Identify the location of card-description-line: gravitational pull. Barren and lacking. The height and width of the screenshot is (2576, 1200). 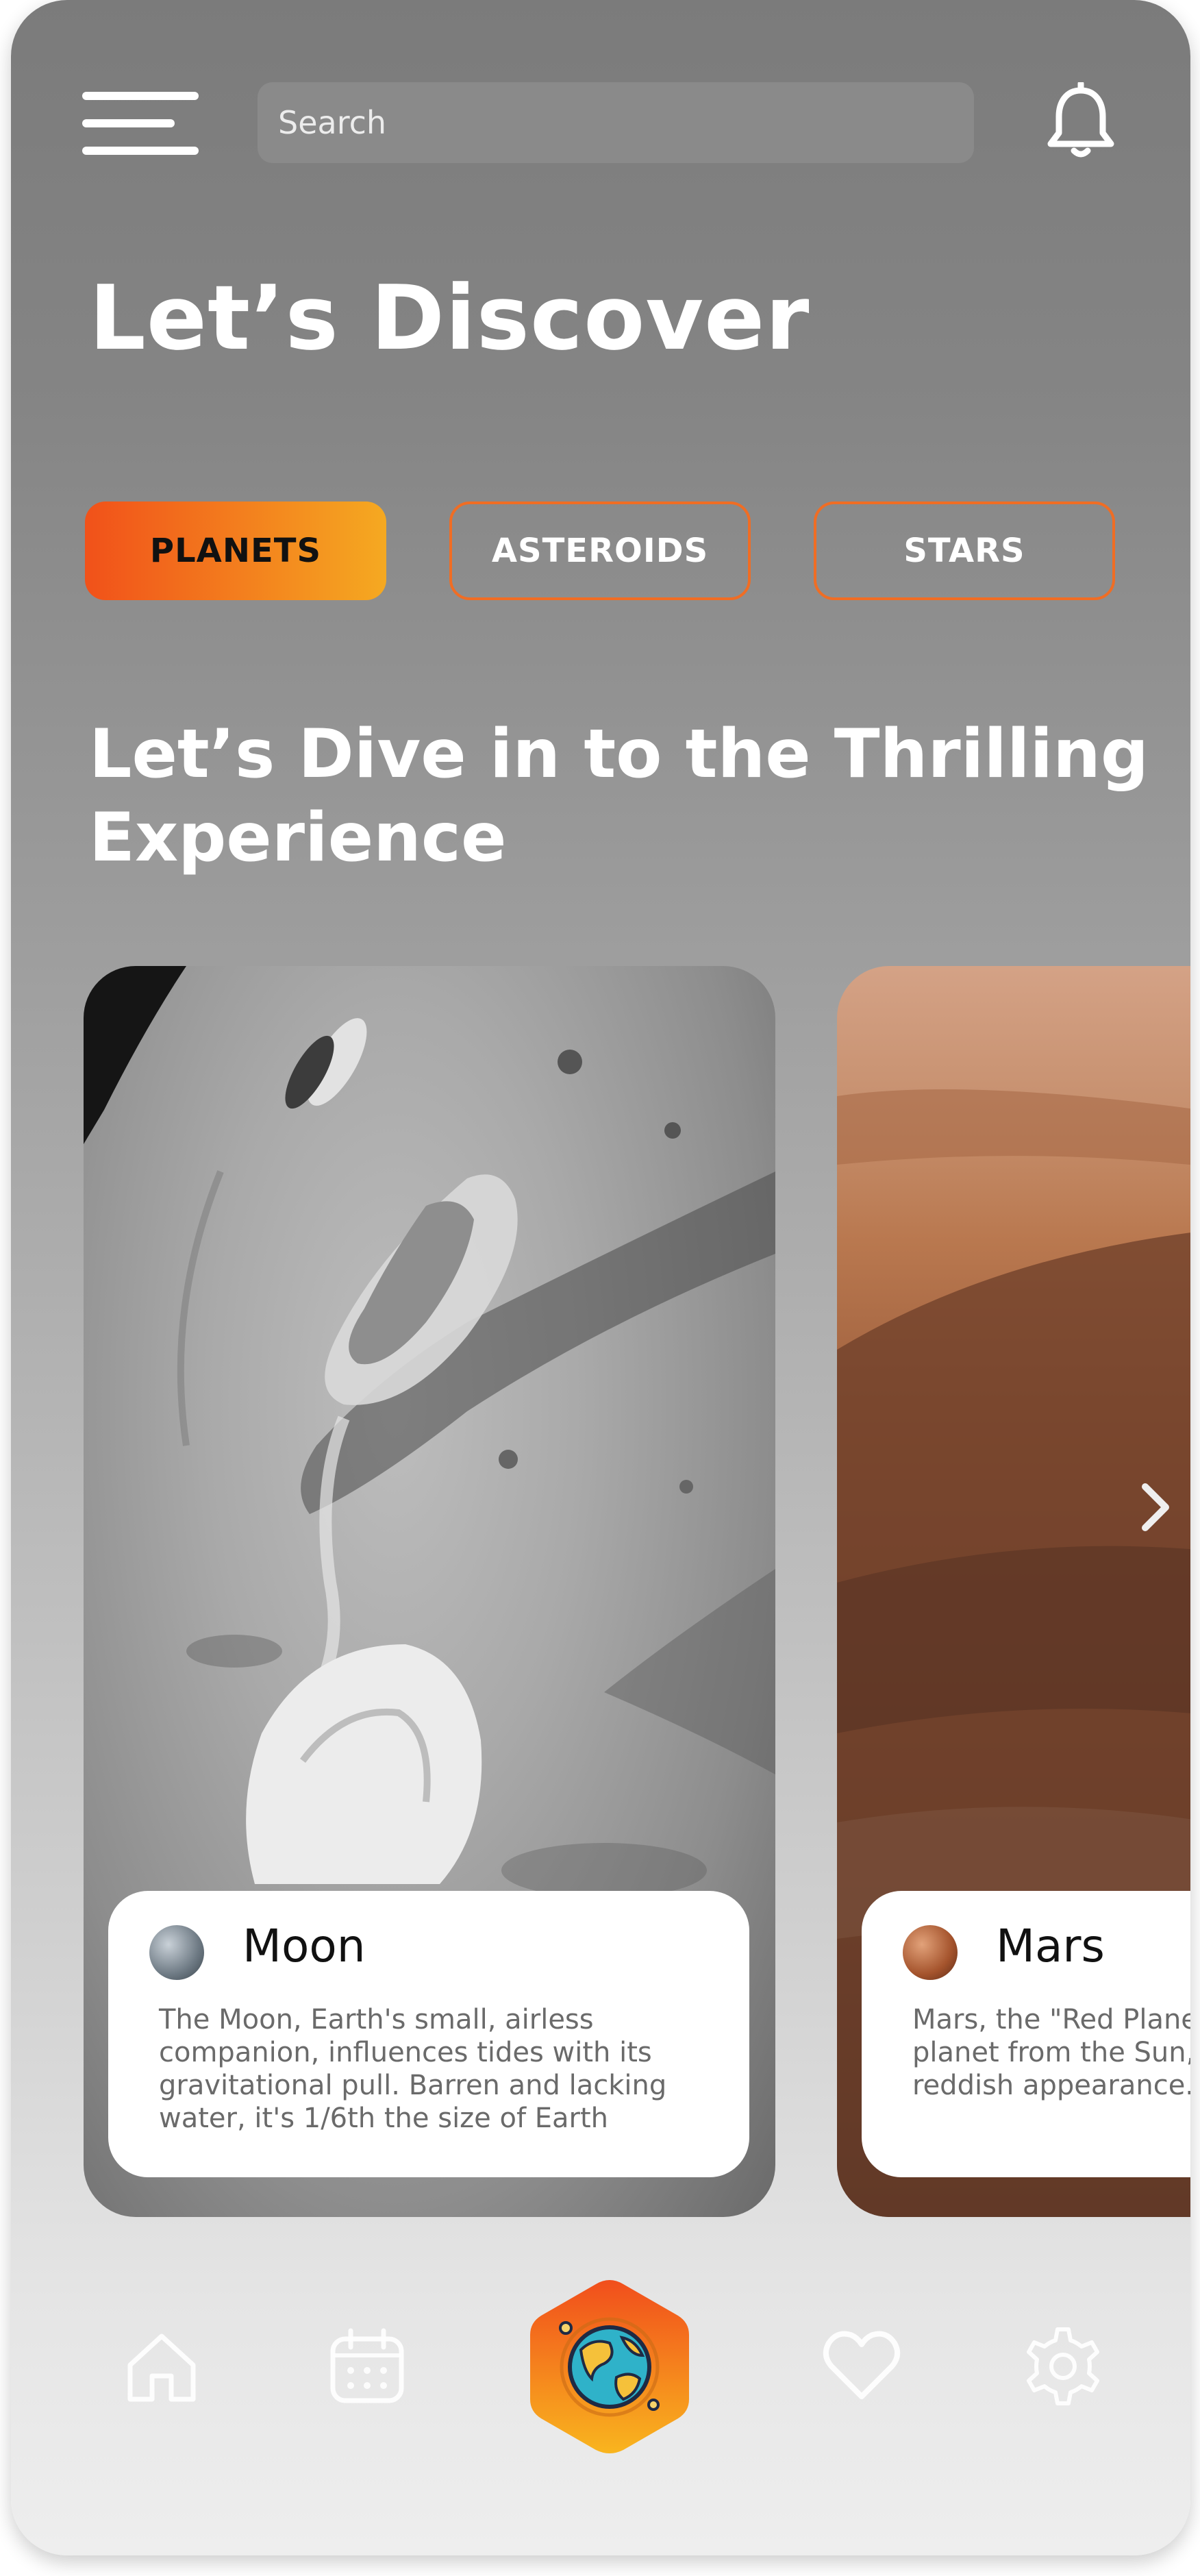
(413, 2085).